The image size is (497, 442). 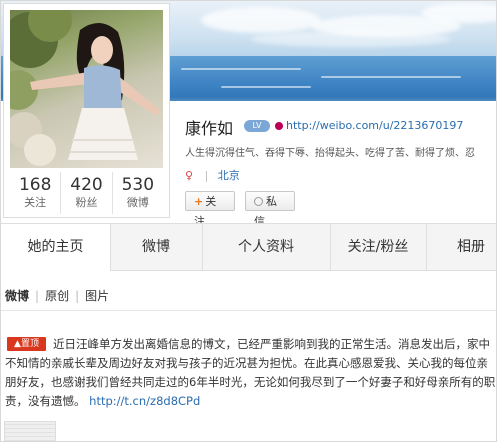 What do you see at coordinates (375, 125) in the screenshot?
I see `profile-url-text: http://weibo.com/u/2213670197` at bounding box center [375, 125].